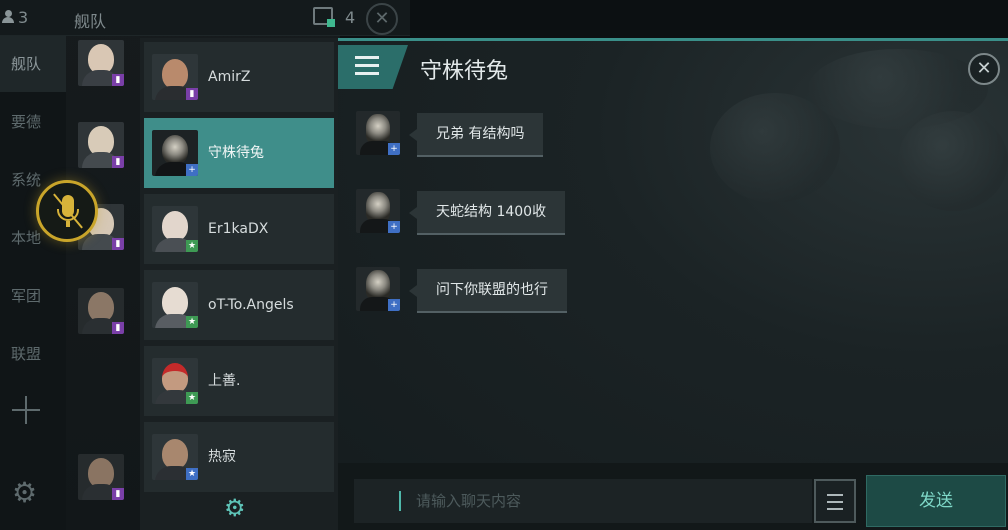  I want to click on message-bubble: 天蛇结构 1400收, so click(487, 213).